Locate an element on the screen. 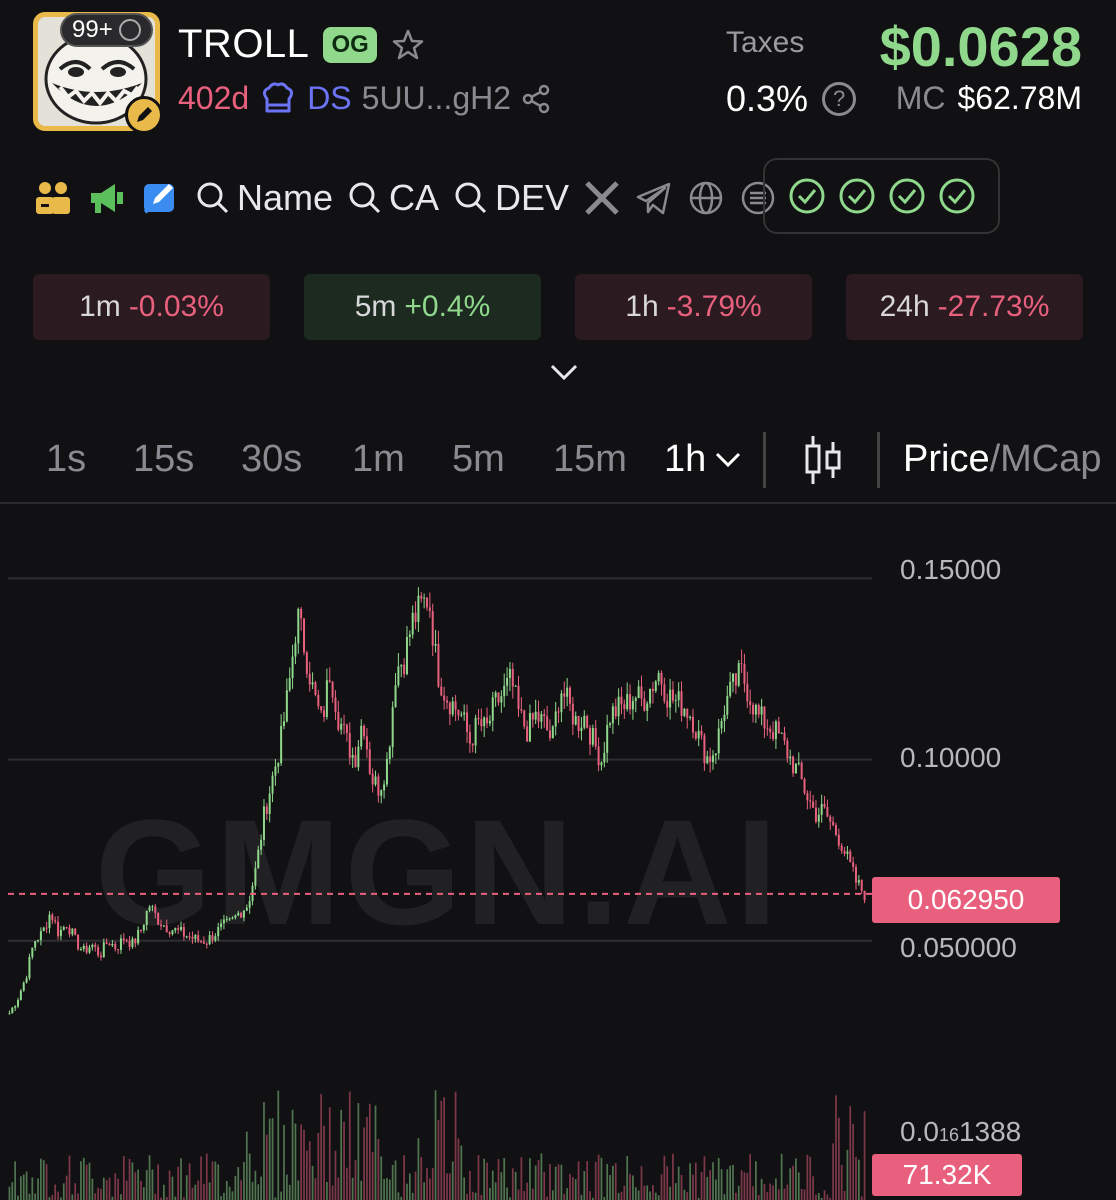 The image size is (1116, 1200). change-pill-24h: 24h -27.73% is located at coordinates (964, 307).